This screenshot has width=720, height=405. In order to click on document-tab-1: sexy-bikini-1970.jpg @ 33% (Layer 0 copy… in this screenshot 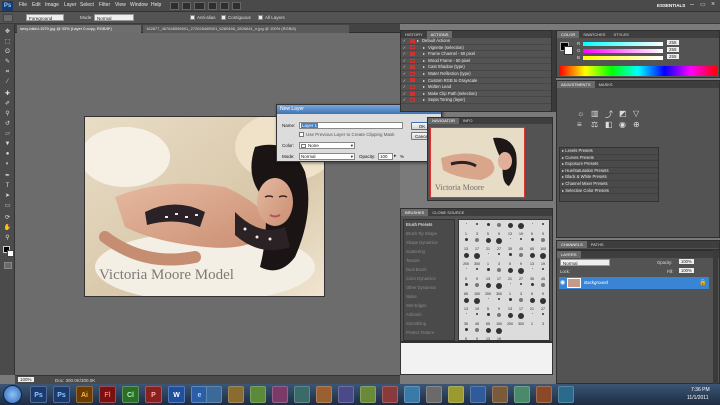, I will do `click(79, 29)`.